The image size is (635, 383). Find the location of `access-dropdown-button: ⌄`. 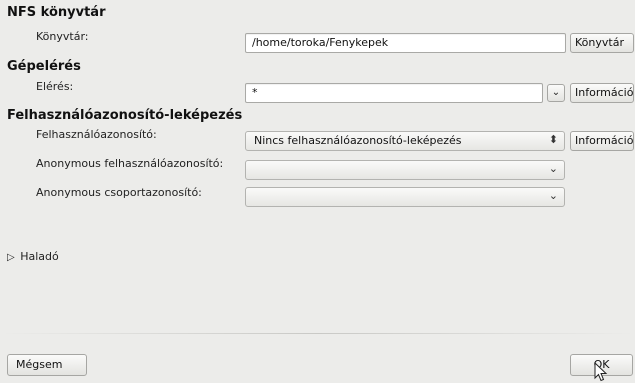

access-dropdown-button: ⌄ is located at coordinates (556, 93).